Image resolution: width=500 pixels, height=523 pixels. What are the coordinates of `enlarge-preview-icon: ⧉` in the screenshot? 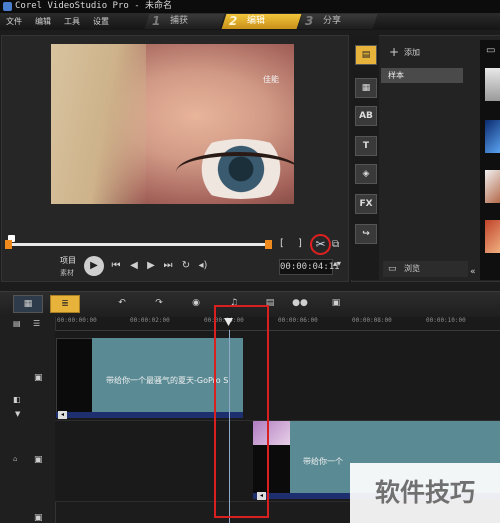 It's located at (335, 244).